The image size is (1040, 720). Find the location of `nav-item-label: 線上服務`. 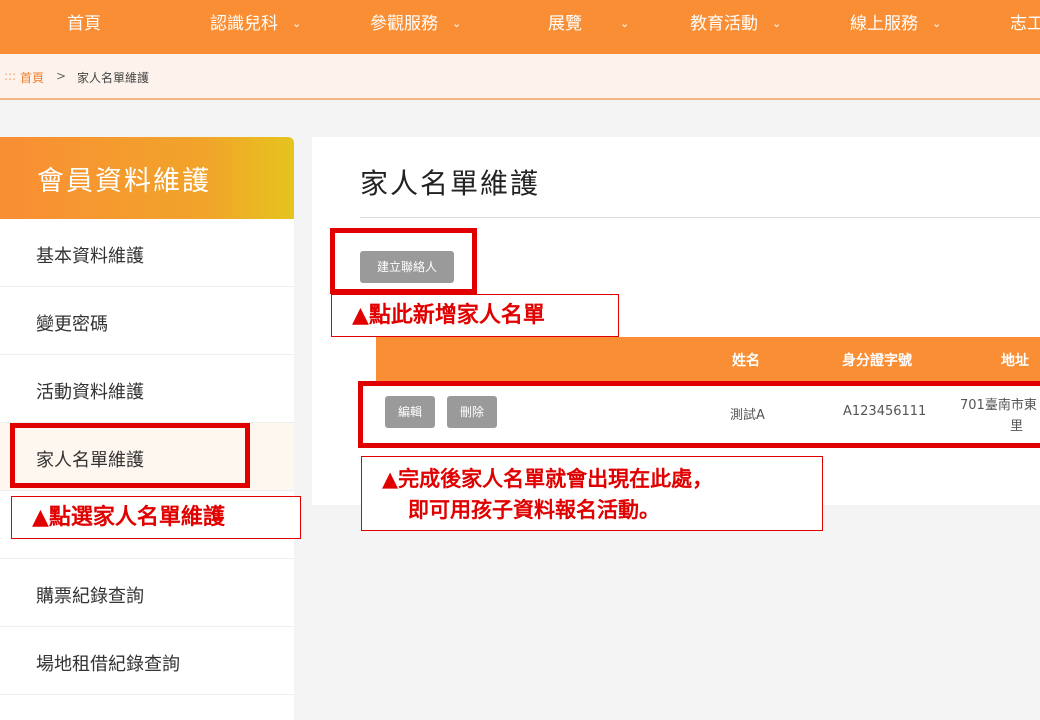

nav-item-label: 線上服務 is located at coordinates (884, 24).